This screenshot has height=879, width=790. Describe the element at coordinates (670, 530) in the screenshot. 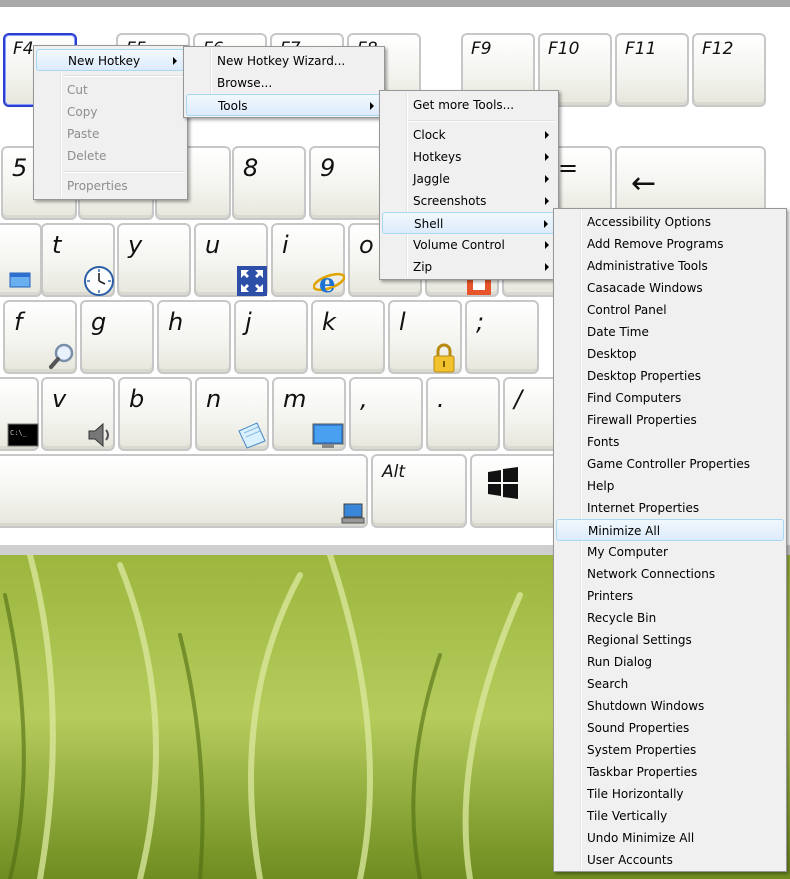

I see `menu-item-minimize-all: Minimize All` at that location.